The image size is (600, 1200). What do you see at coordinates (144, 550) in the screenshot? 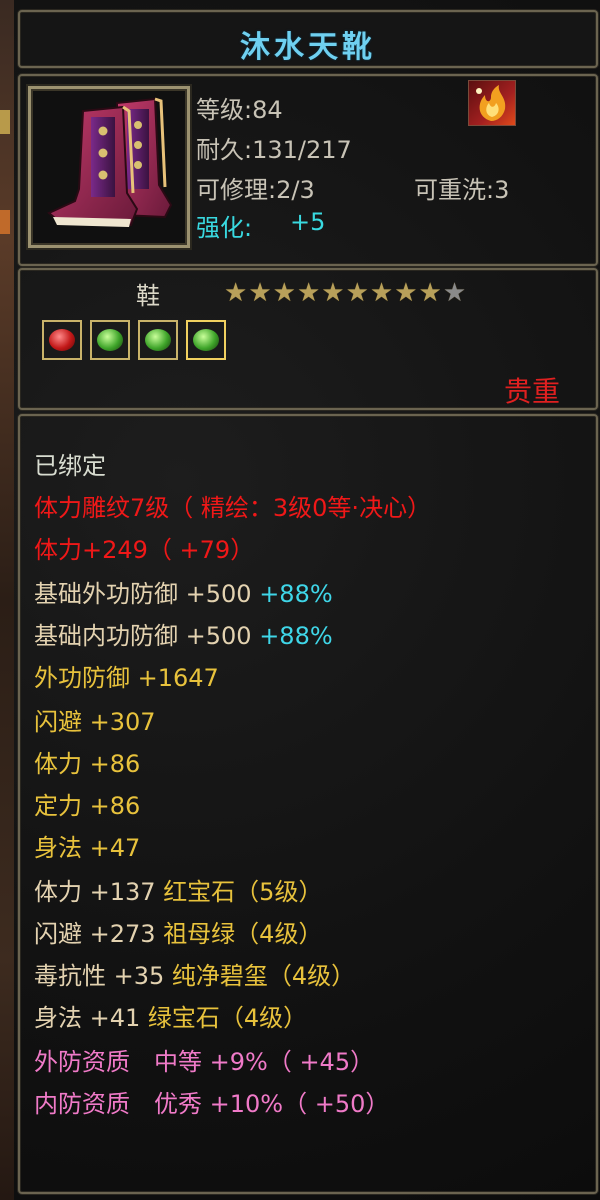
I see `vitality-bonus-line: 体力+249（ +79）` at bounding box center [144, 550].